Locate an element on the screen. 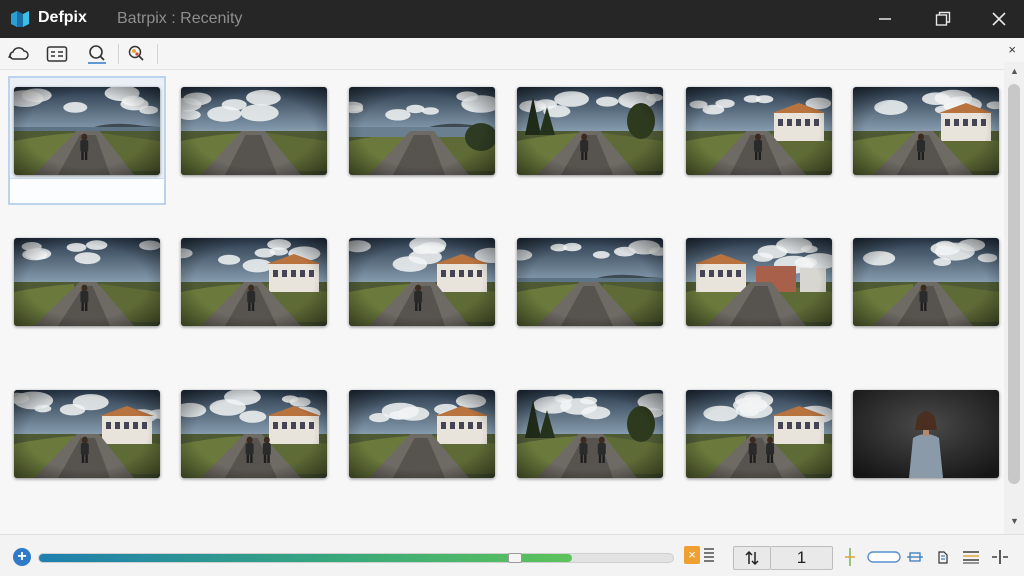 This screenshot has height=576, width=1024. split-view-icon is located at coordinates (1000, 557).